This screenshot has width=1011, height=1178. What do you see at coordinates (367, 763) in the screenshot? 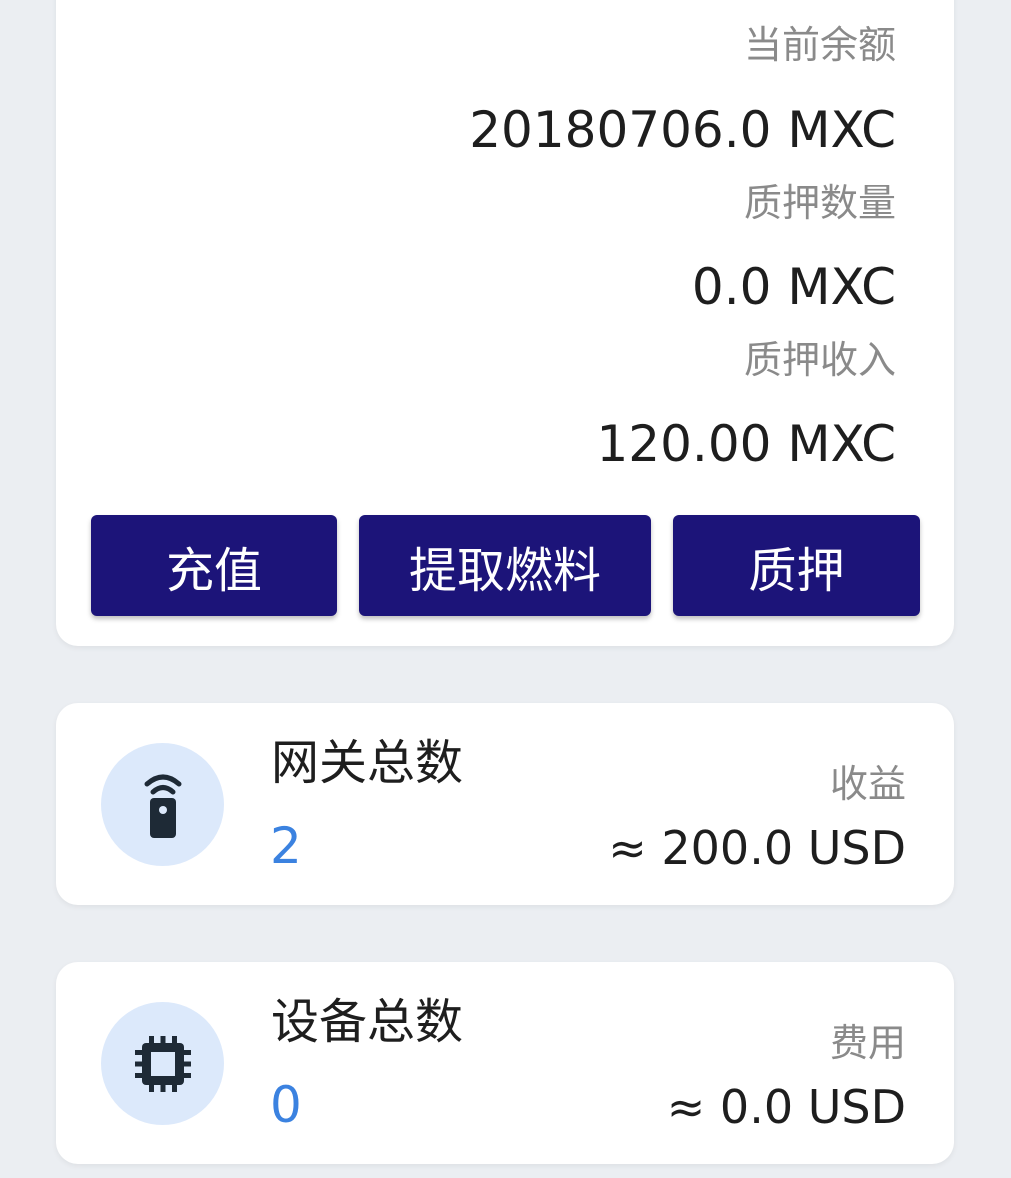
I see `gateways-title: 网关总数` at bounding box center [367, 763].